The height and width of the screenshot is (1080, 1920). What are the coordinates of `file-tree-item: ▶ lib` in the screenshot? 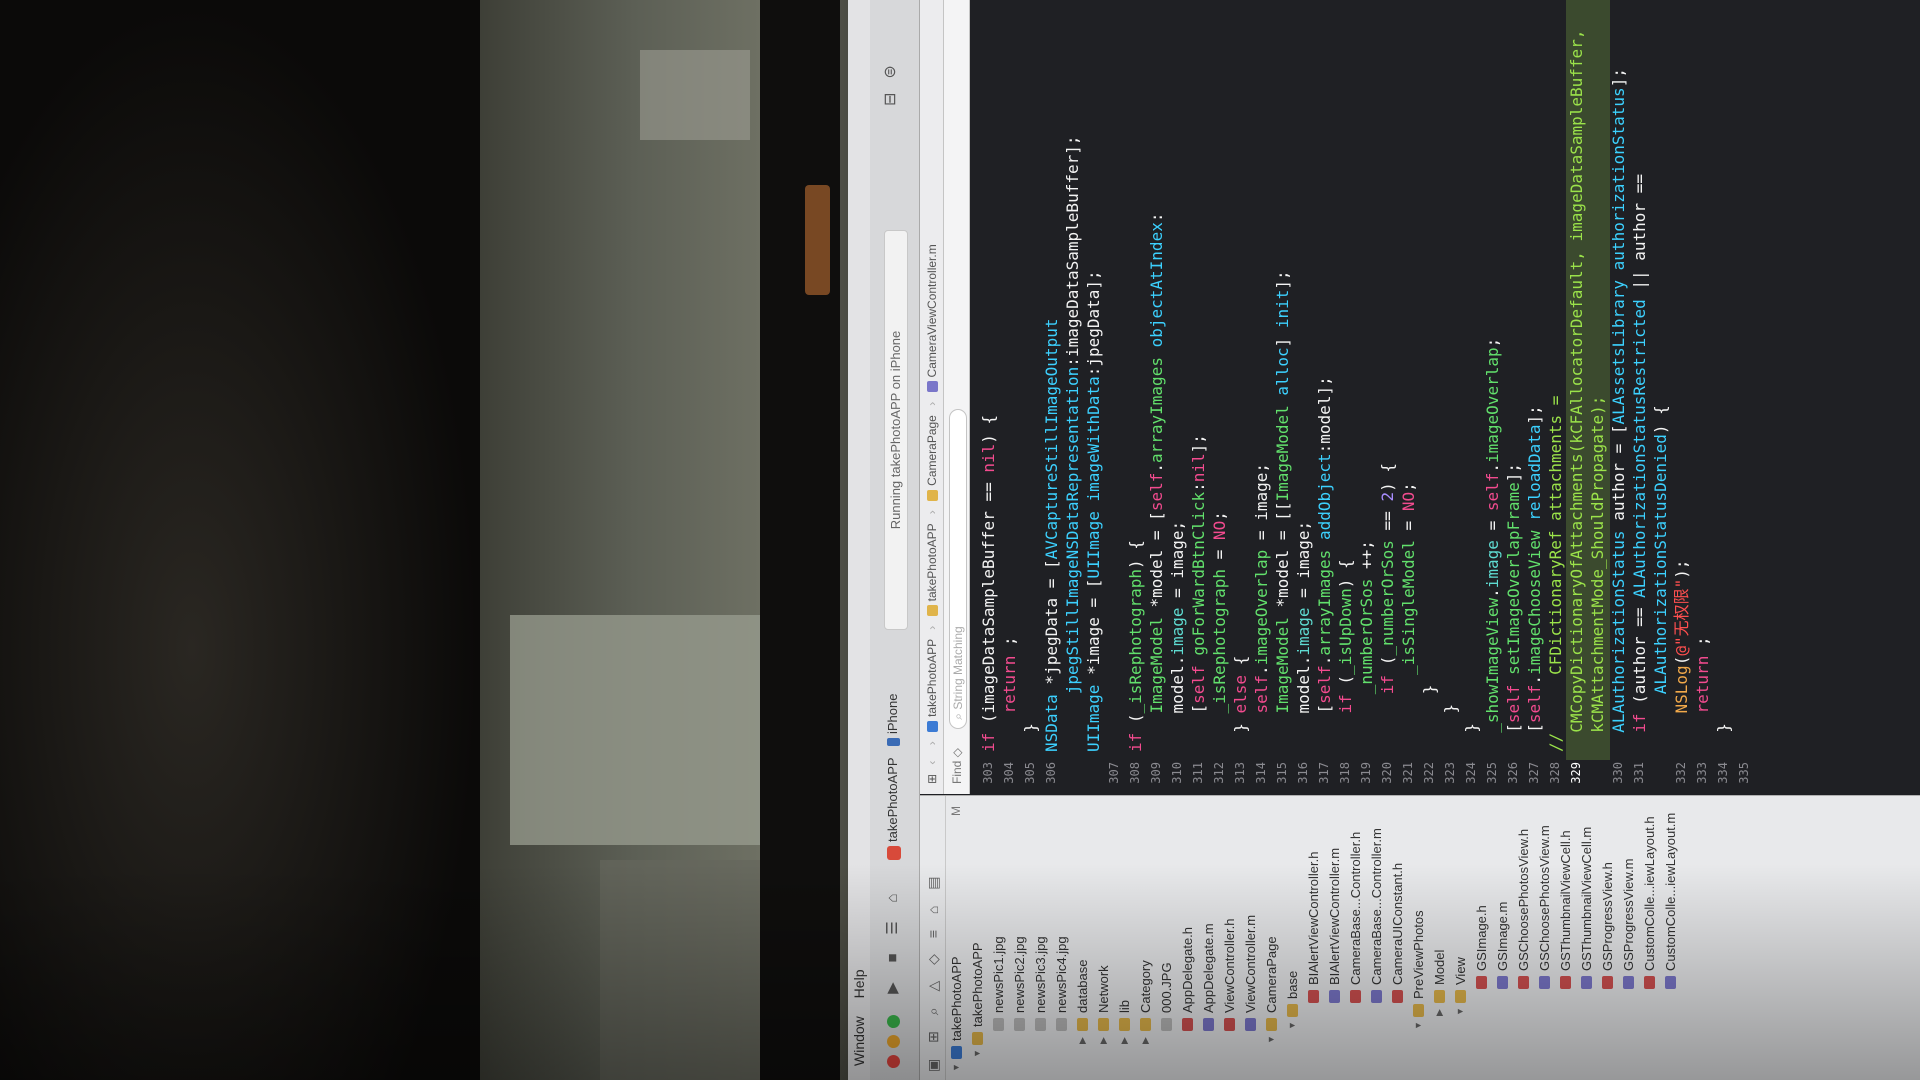 It's located at (1124, 938).